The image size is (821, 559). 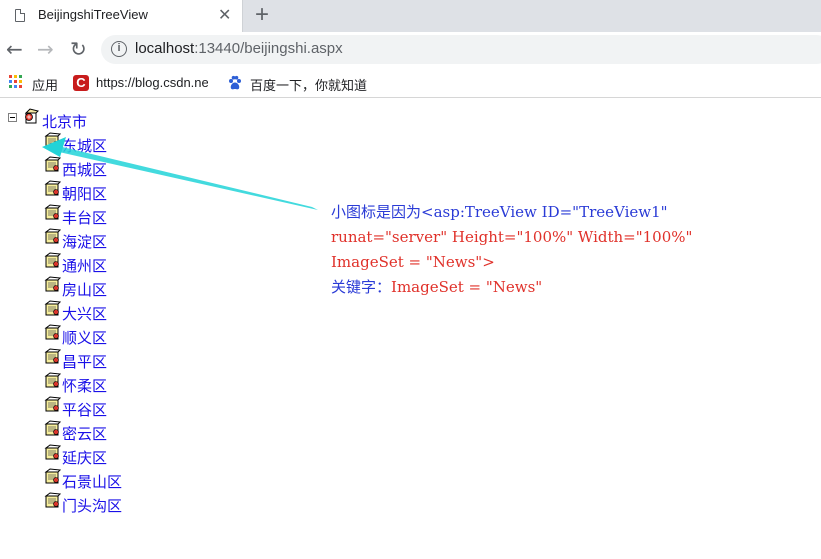 What do you see at coordinates (14, 49) in the screenshot?
I see `back-icon: ←` at bounding box center [14, 49].